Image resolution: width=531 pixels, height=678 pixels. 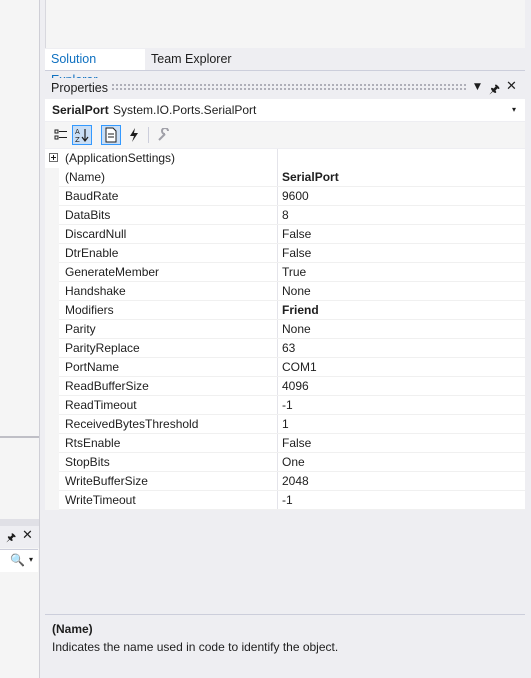 What do you see at coordinates (77, 139) in the screenshot?
I see `svg-text: Z` at bounding box center [77, 139].